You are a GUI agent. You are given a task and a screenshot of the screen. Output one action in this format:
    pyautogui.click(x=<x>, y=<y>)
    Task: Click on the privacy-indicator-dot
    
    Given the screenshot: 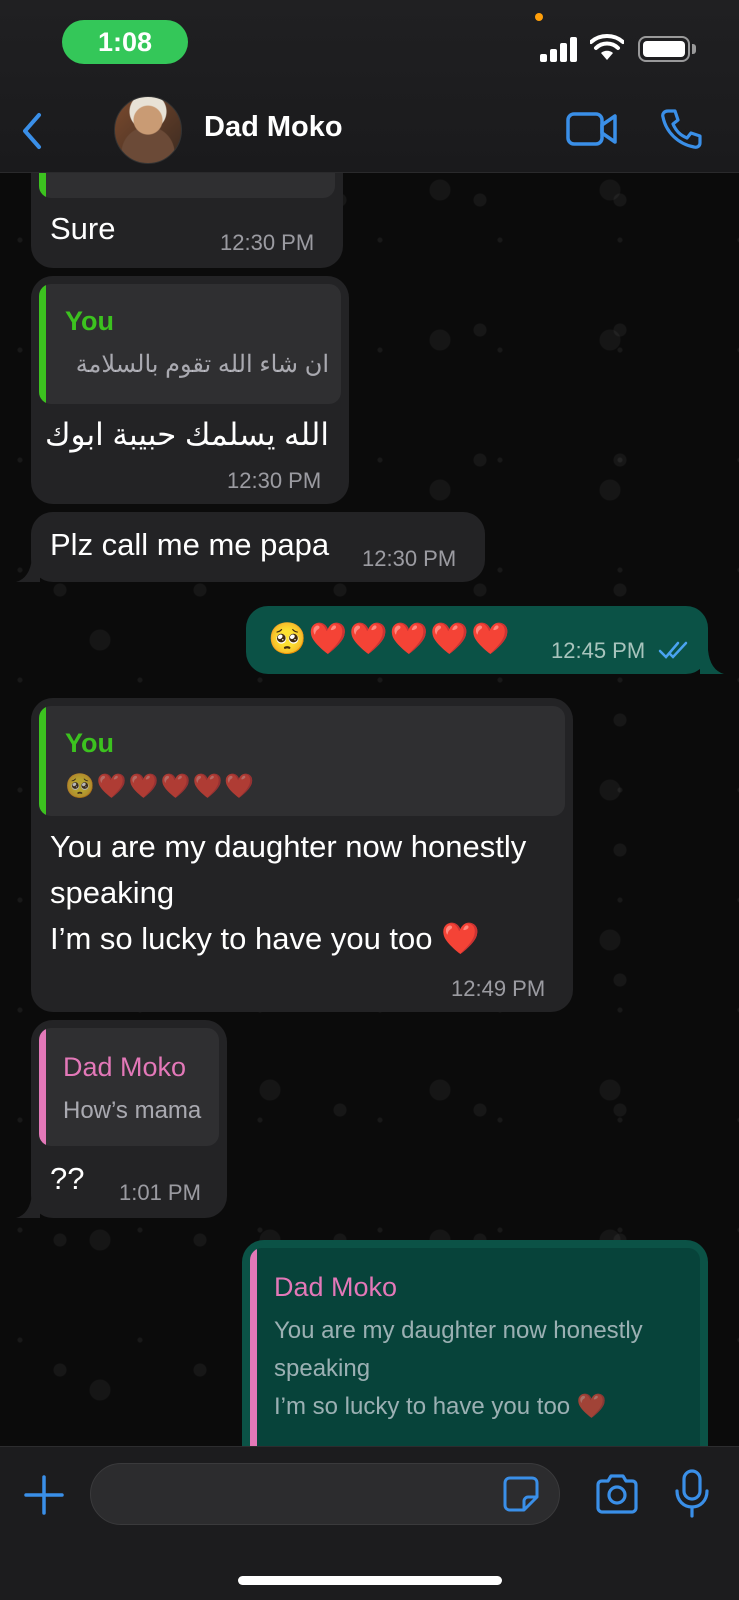 What is the action you would take?
    pyautogui.click(x=539, y=17)
    